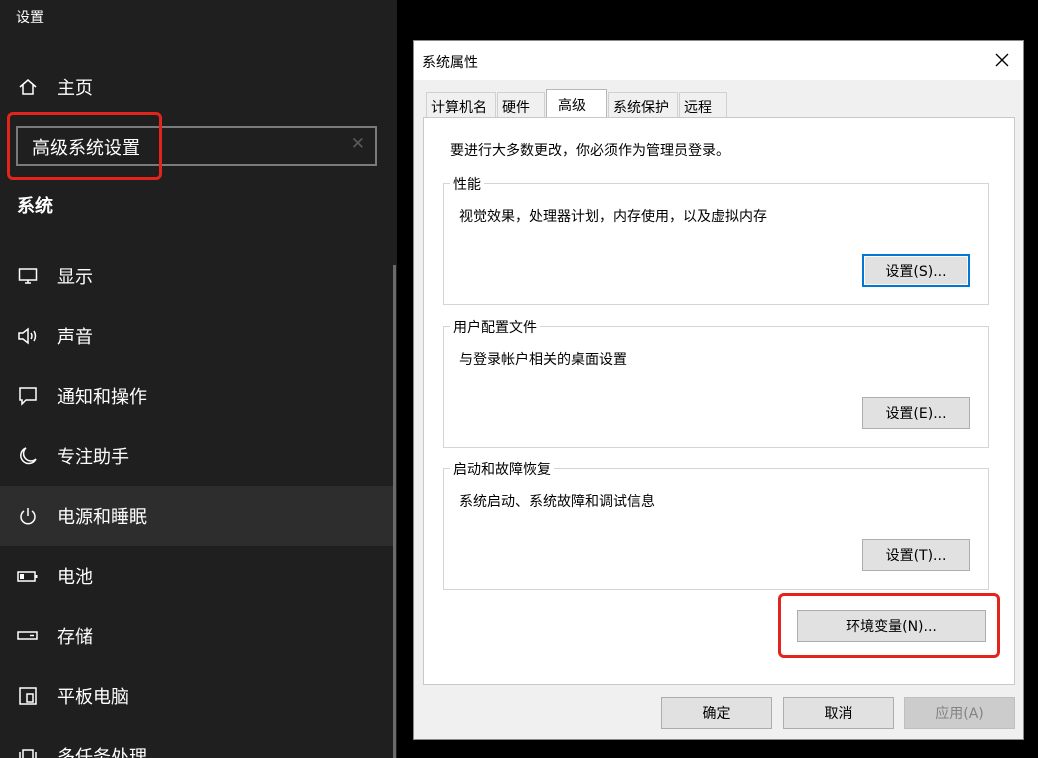 The width and height of the screenshot is (1038, 758). I want to click on moon-icon, so click(28, 456).